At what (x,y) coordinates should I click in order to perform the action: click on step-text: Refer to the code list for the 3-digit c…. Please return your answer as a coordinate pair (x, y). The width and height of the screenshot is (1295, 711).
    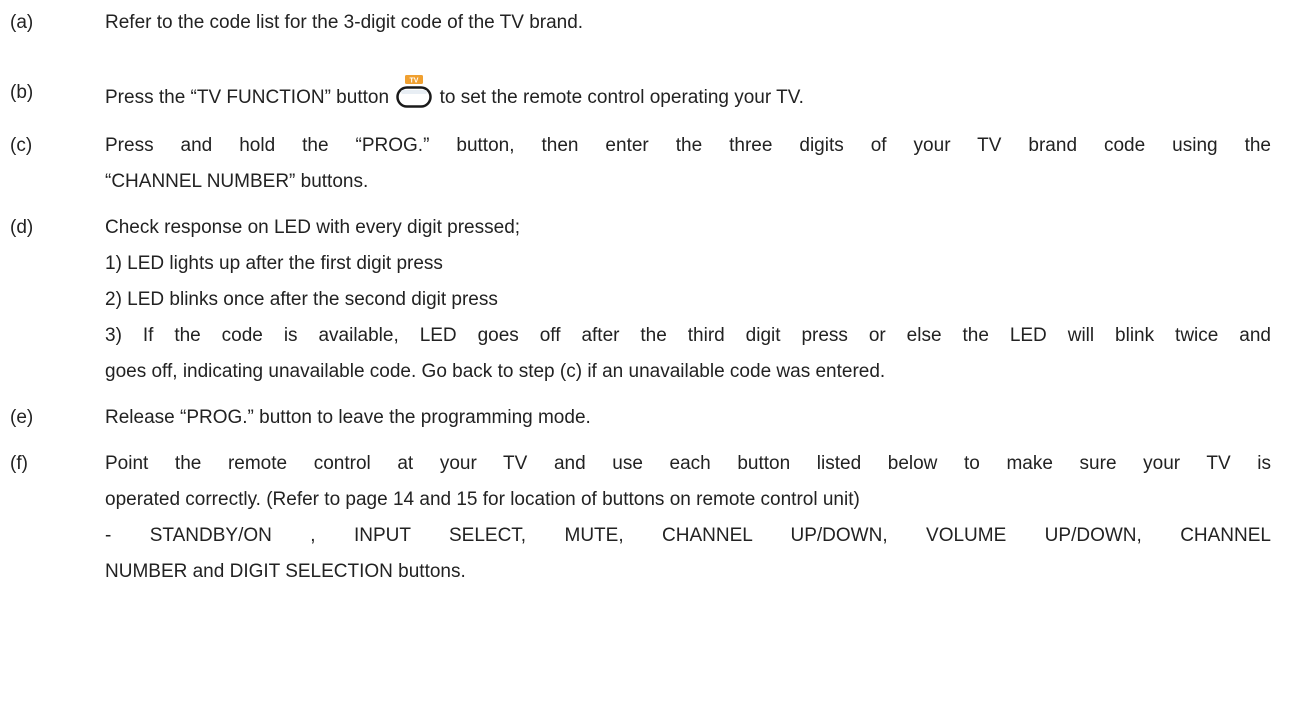
    Looking at the image, I should click on (344, 22).